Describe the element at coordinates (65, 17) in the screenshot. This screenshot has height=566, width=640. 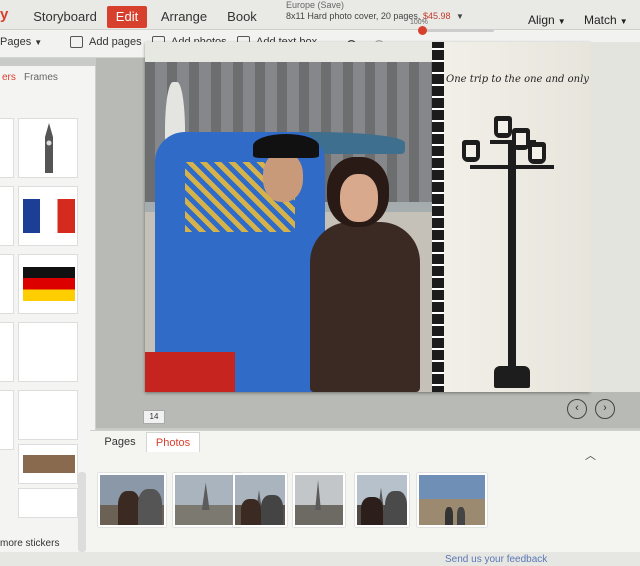
I see `tab-storyboard: Storyboard` at that location.